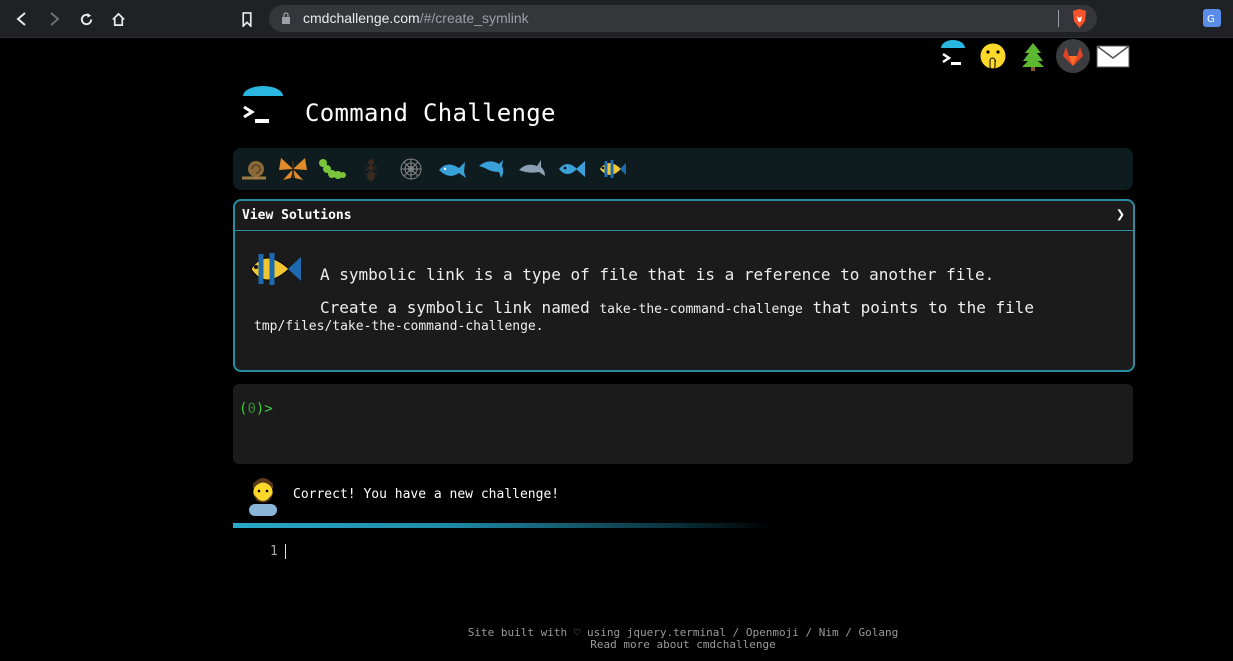 The width and height of the screenshot is (1233, 661). What do you see at coordinates (539, 326) in the screenshot?
I see `task-text: .` at bounding box center [539, 326].